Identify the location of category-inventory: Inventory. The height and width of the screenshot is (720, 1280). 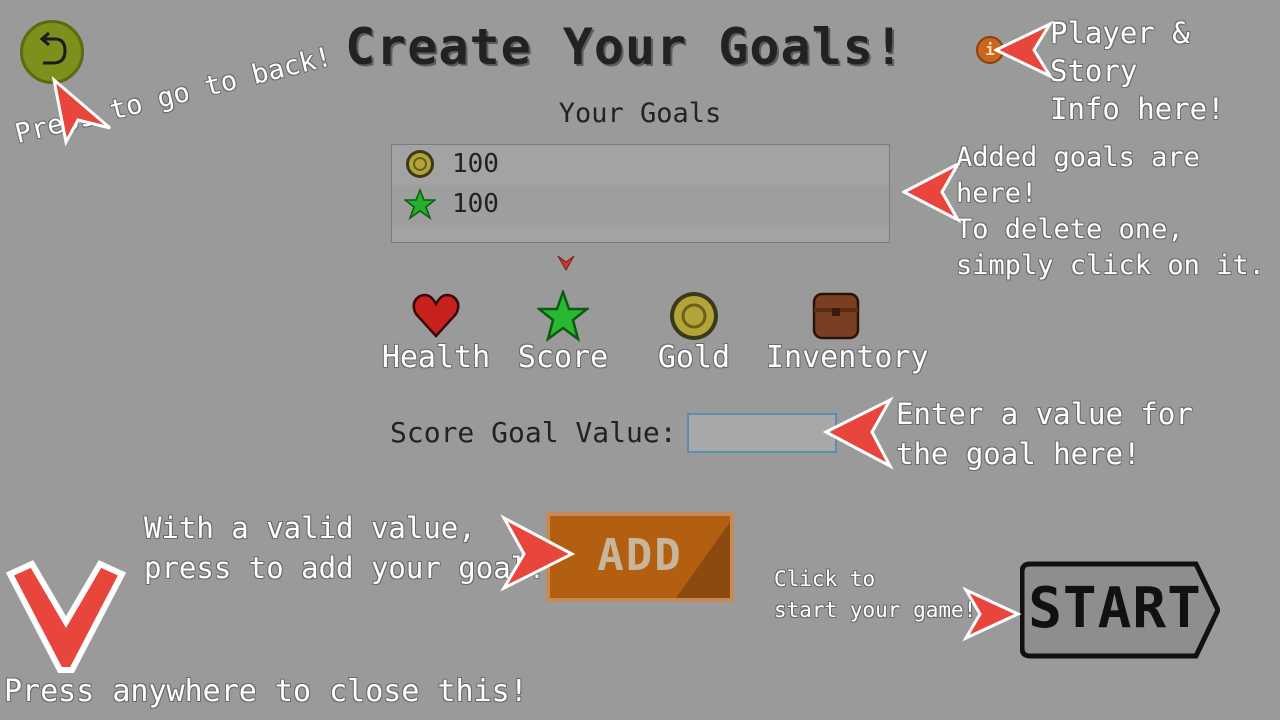
(847, 335).